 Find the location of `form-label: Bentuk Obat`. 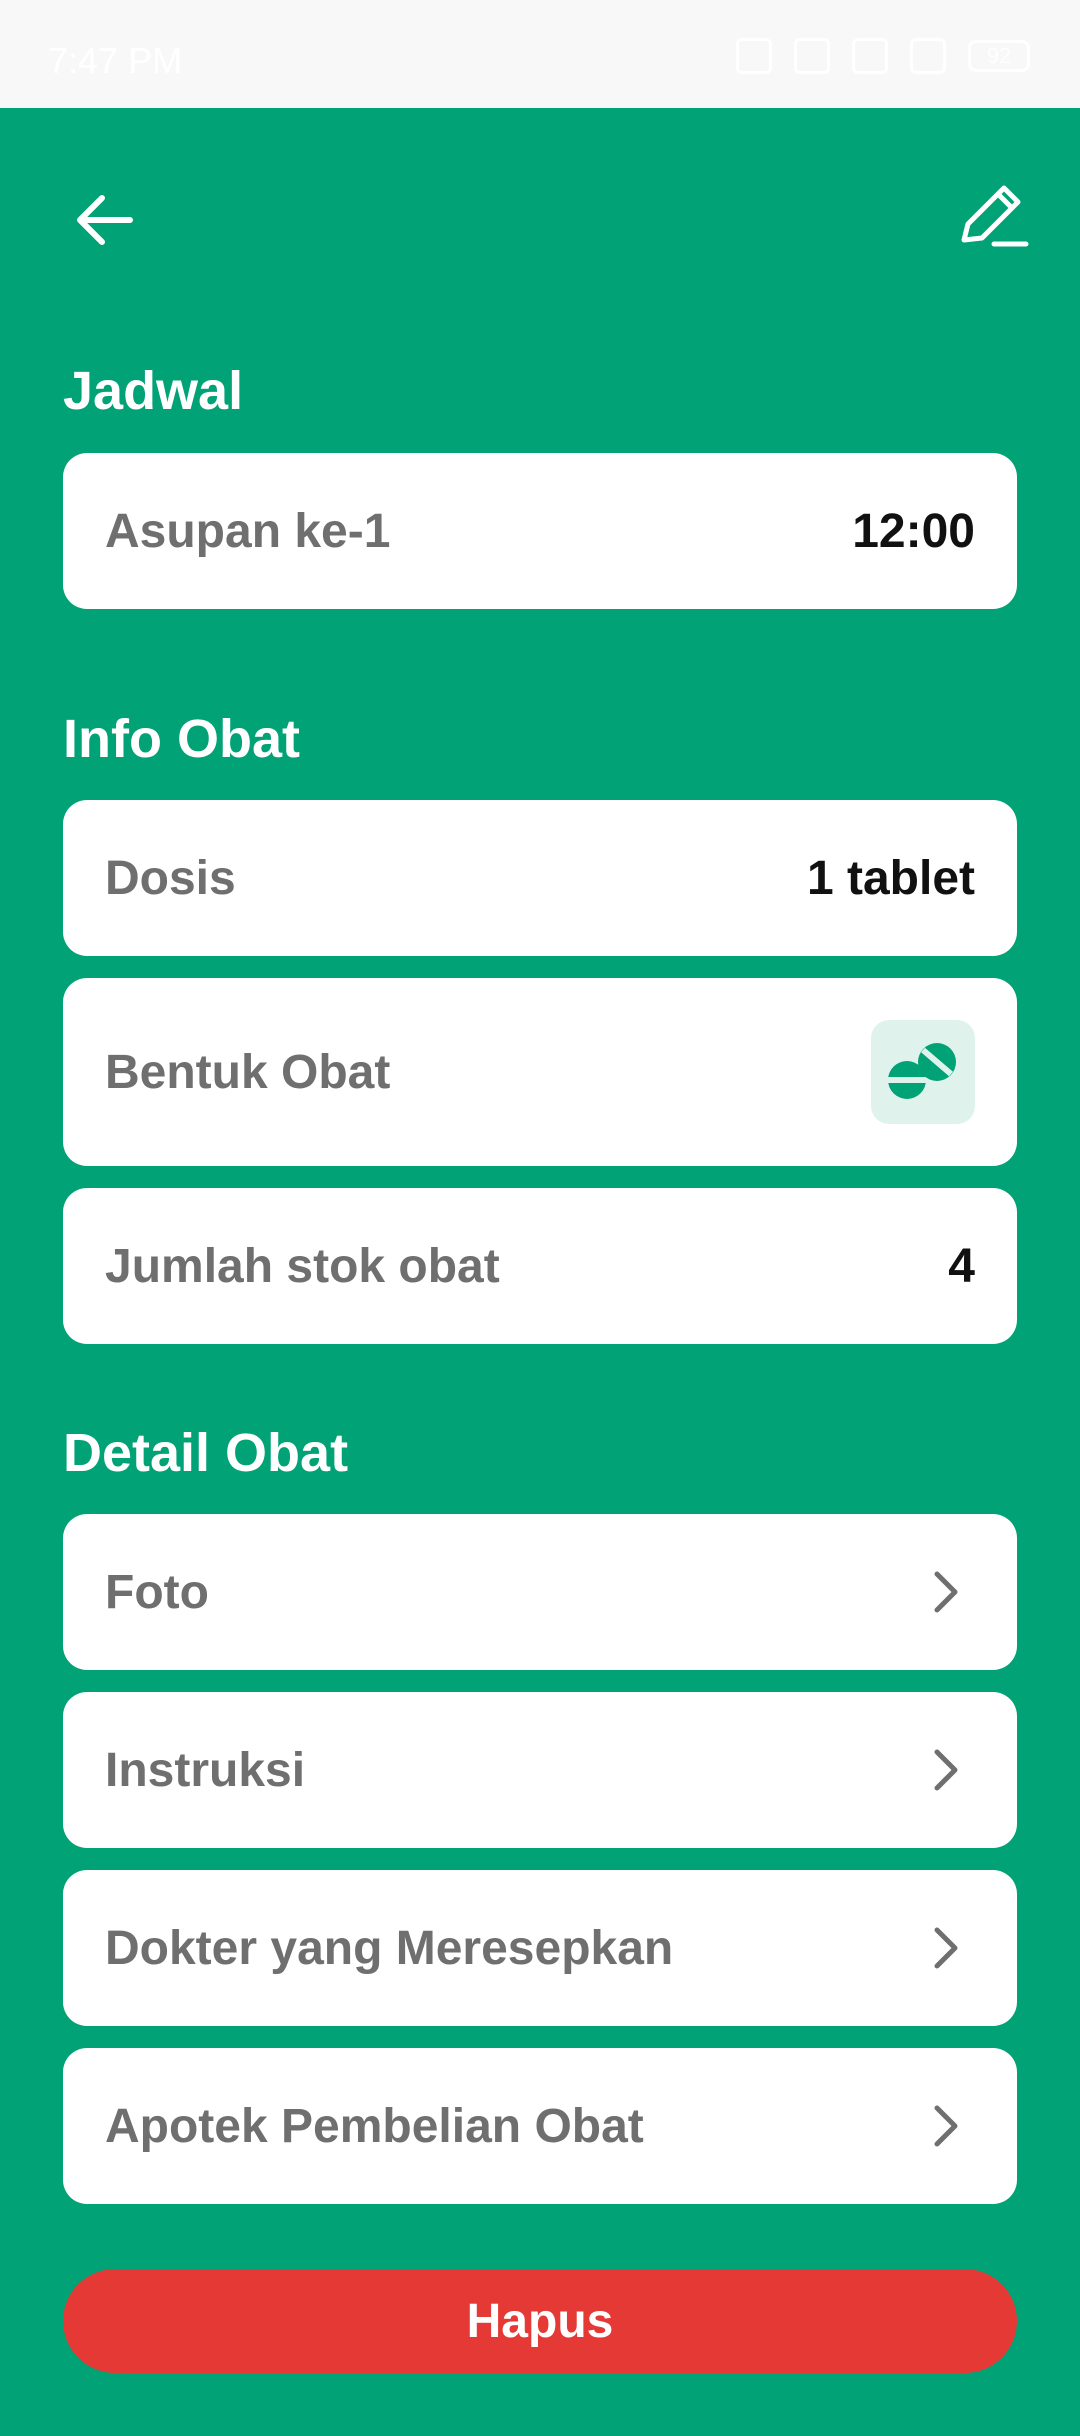

form-label: Bentuk Obat is located at coordinates (248, 1072).